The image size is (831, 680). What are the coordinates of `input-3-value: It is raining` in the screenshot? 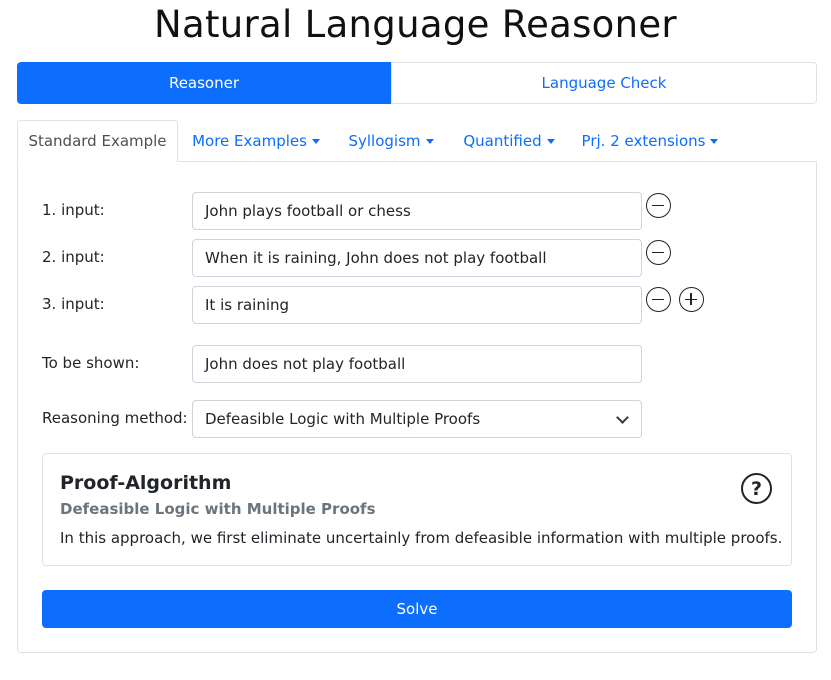 It's located at (247, 305).